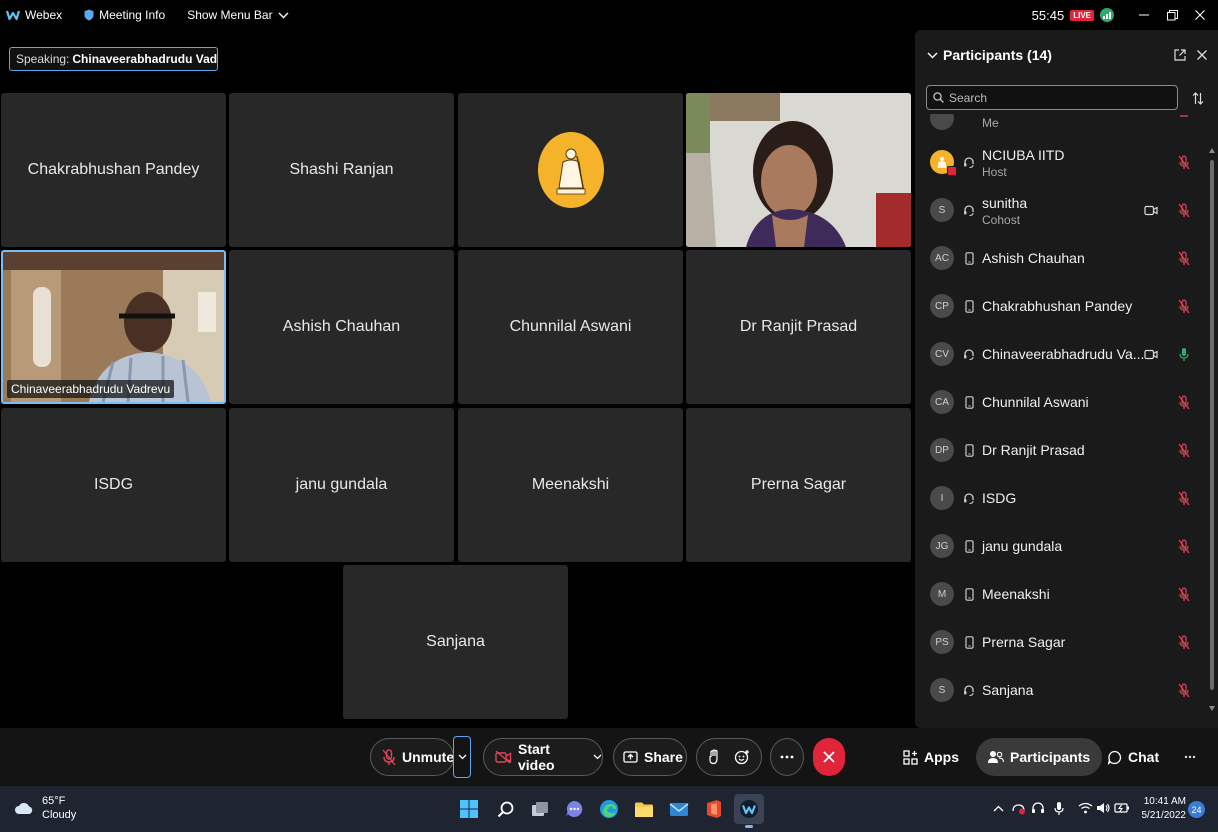 The width and height of the screenshot is (1218, 832). Describe the element at coordinates (113, 485) in the screenshot. I see `video-tile-isdg: ISDG` at that location.